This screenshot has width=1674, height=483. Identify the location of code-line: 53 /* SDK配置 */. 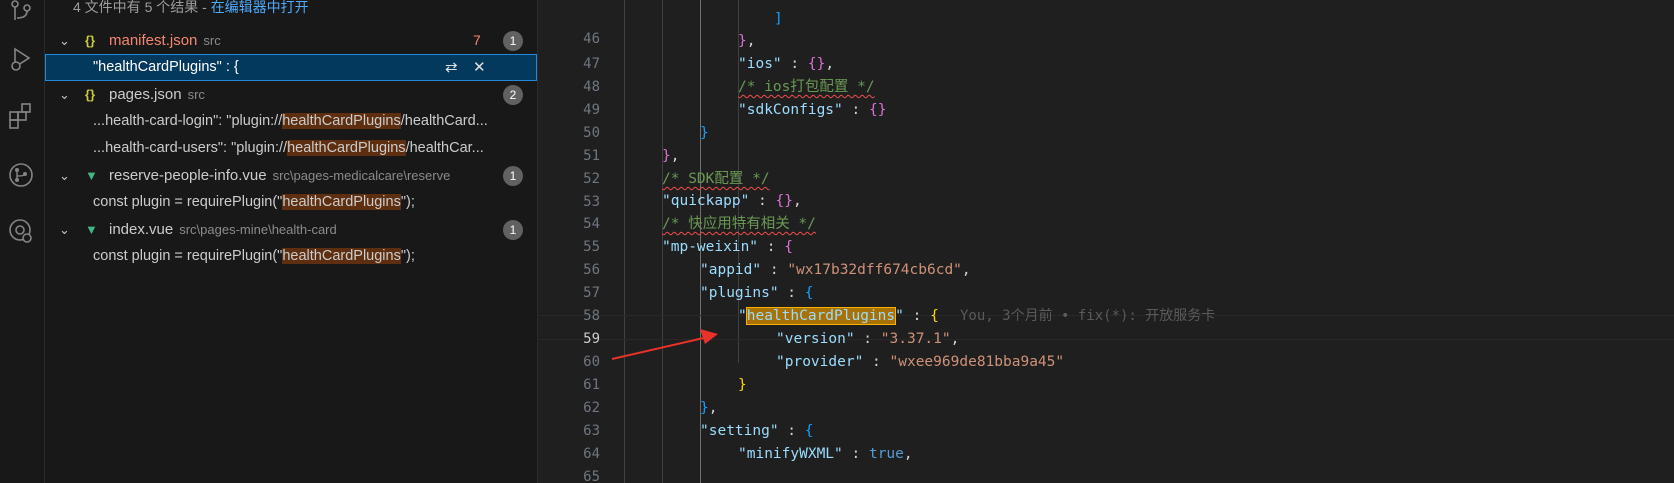
(1106, 189).